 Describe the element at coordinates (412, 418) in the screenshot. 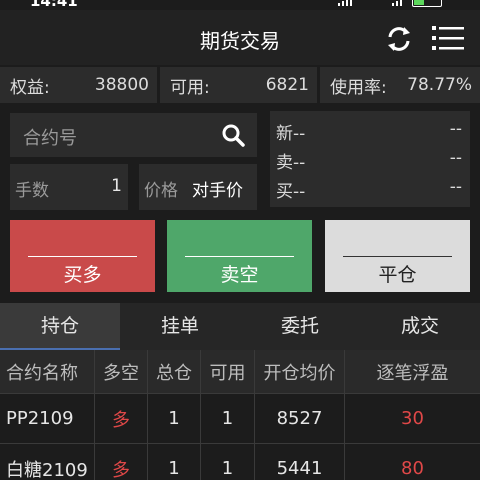

I see `floating-pnl: 30` at that location.